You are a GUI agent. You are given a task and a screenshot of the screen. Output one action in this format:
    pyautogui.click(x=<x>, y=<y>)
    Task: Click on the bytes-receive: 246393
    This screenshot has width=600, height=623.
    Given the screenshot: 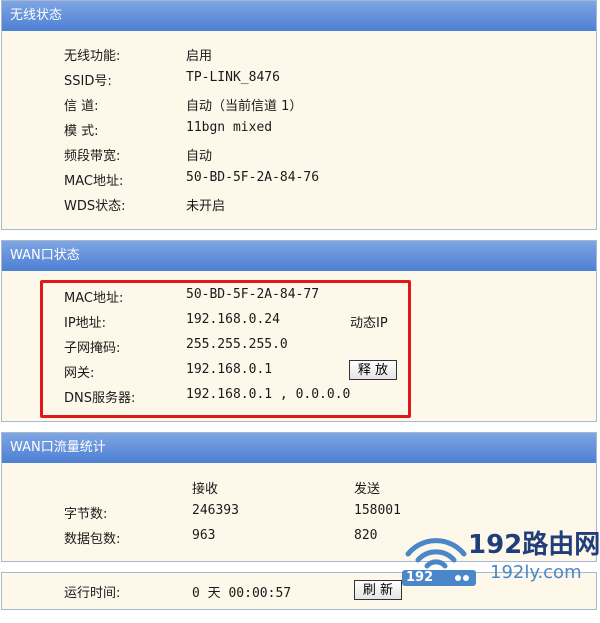 What is the action you would take?
    pyautogui.click(x=215, y=510)
    